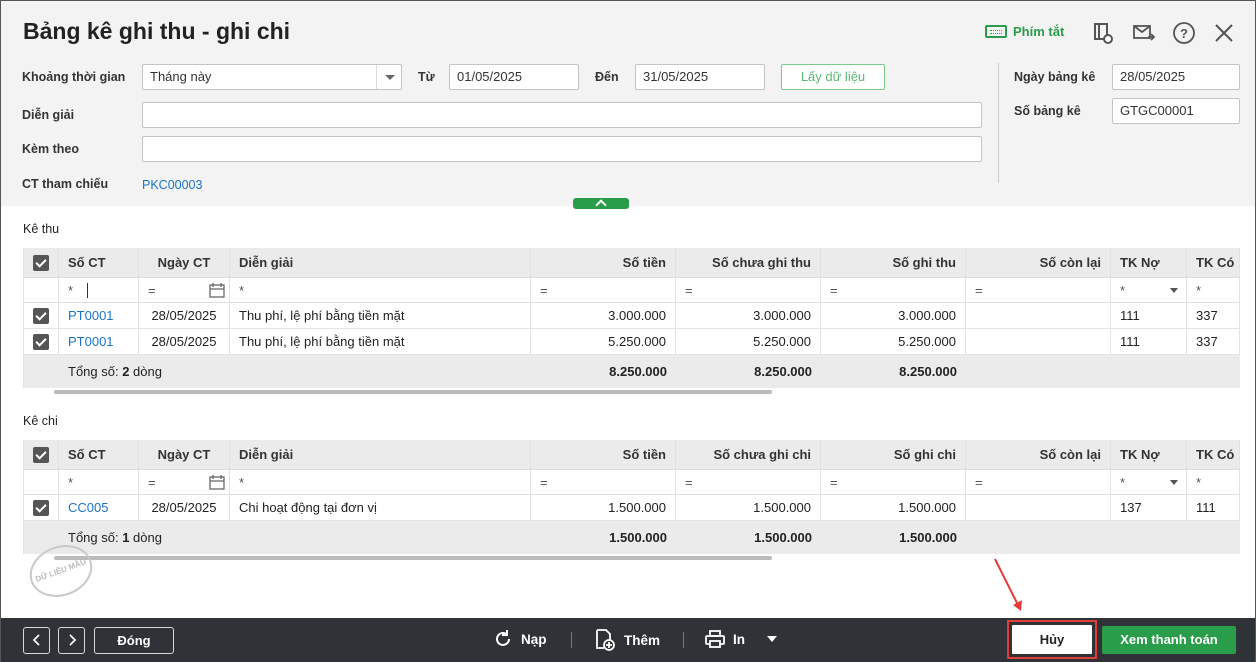  What do you see at coordinates (748, 454) in the screenshot?
I see `col-pending: Số chưa ghi chi` at bounding box center [748, 454].